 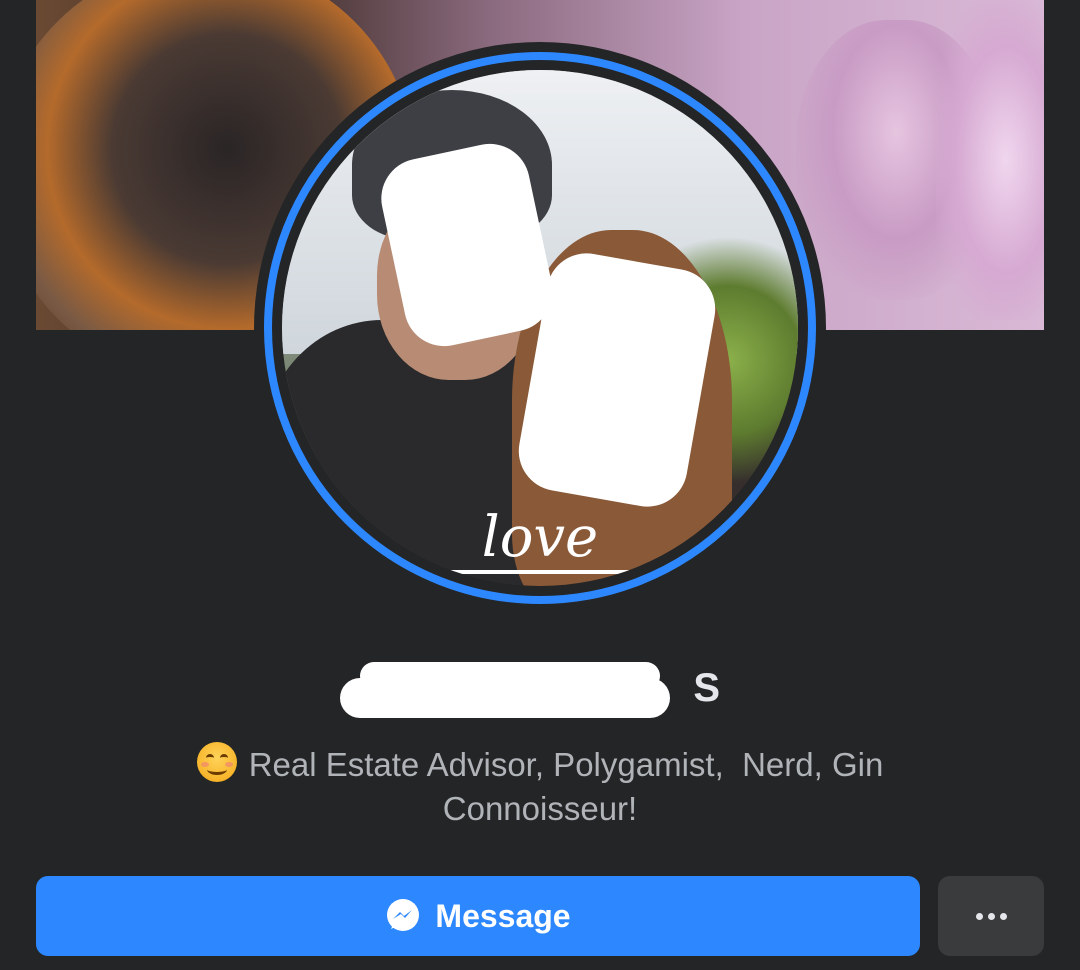 What do you see at coordinates (510, 676) in the screenshot?
I see `name-redaction` at bounding box center [510, 676].